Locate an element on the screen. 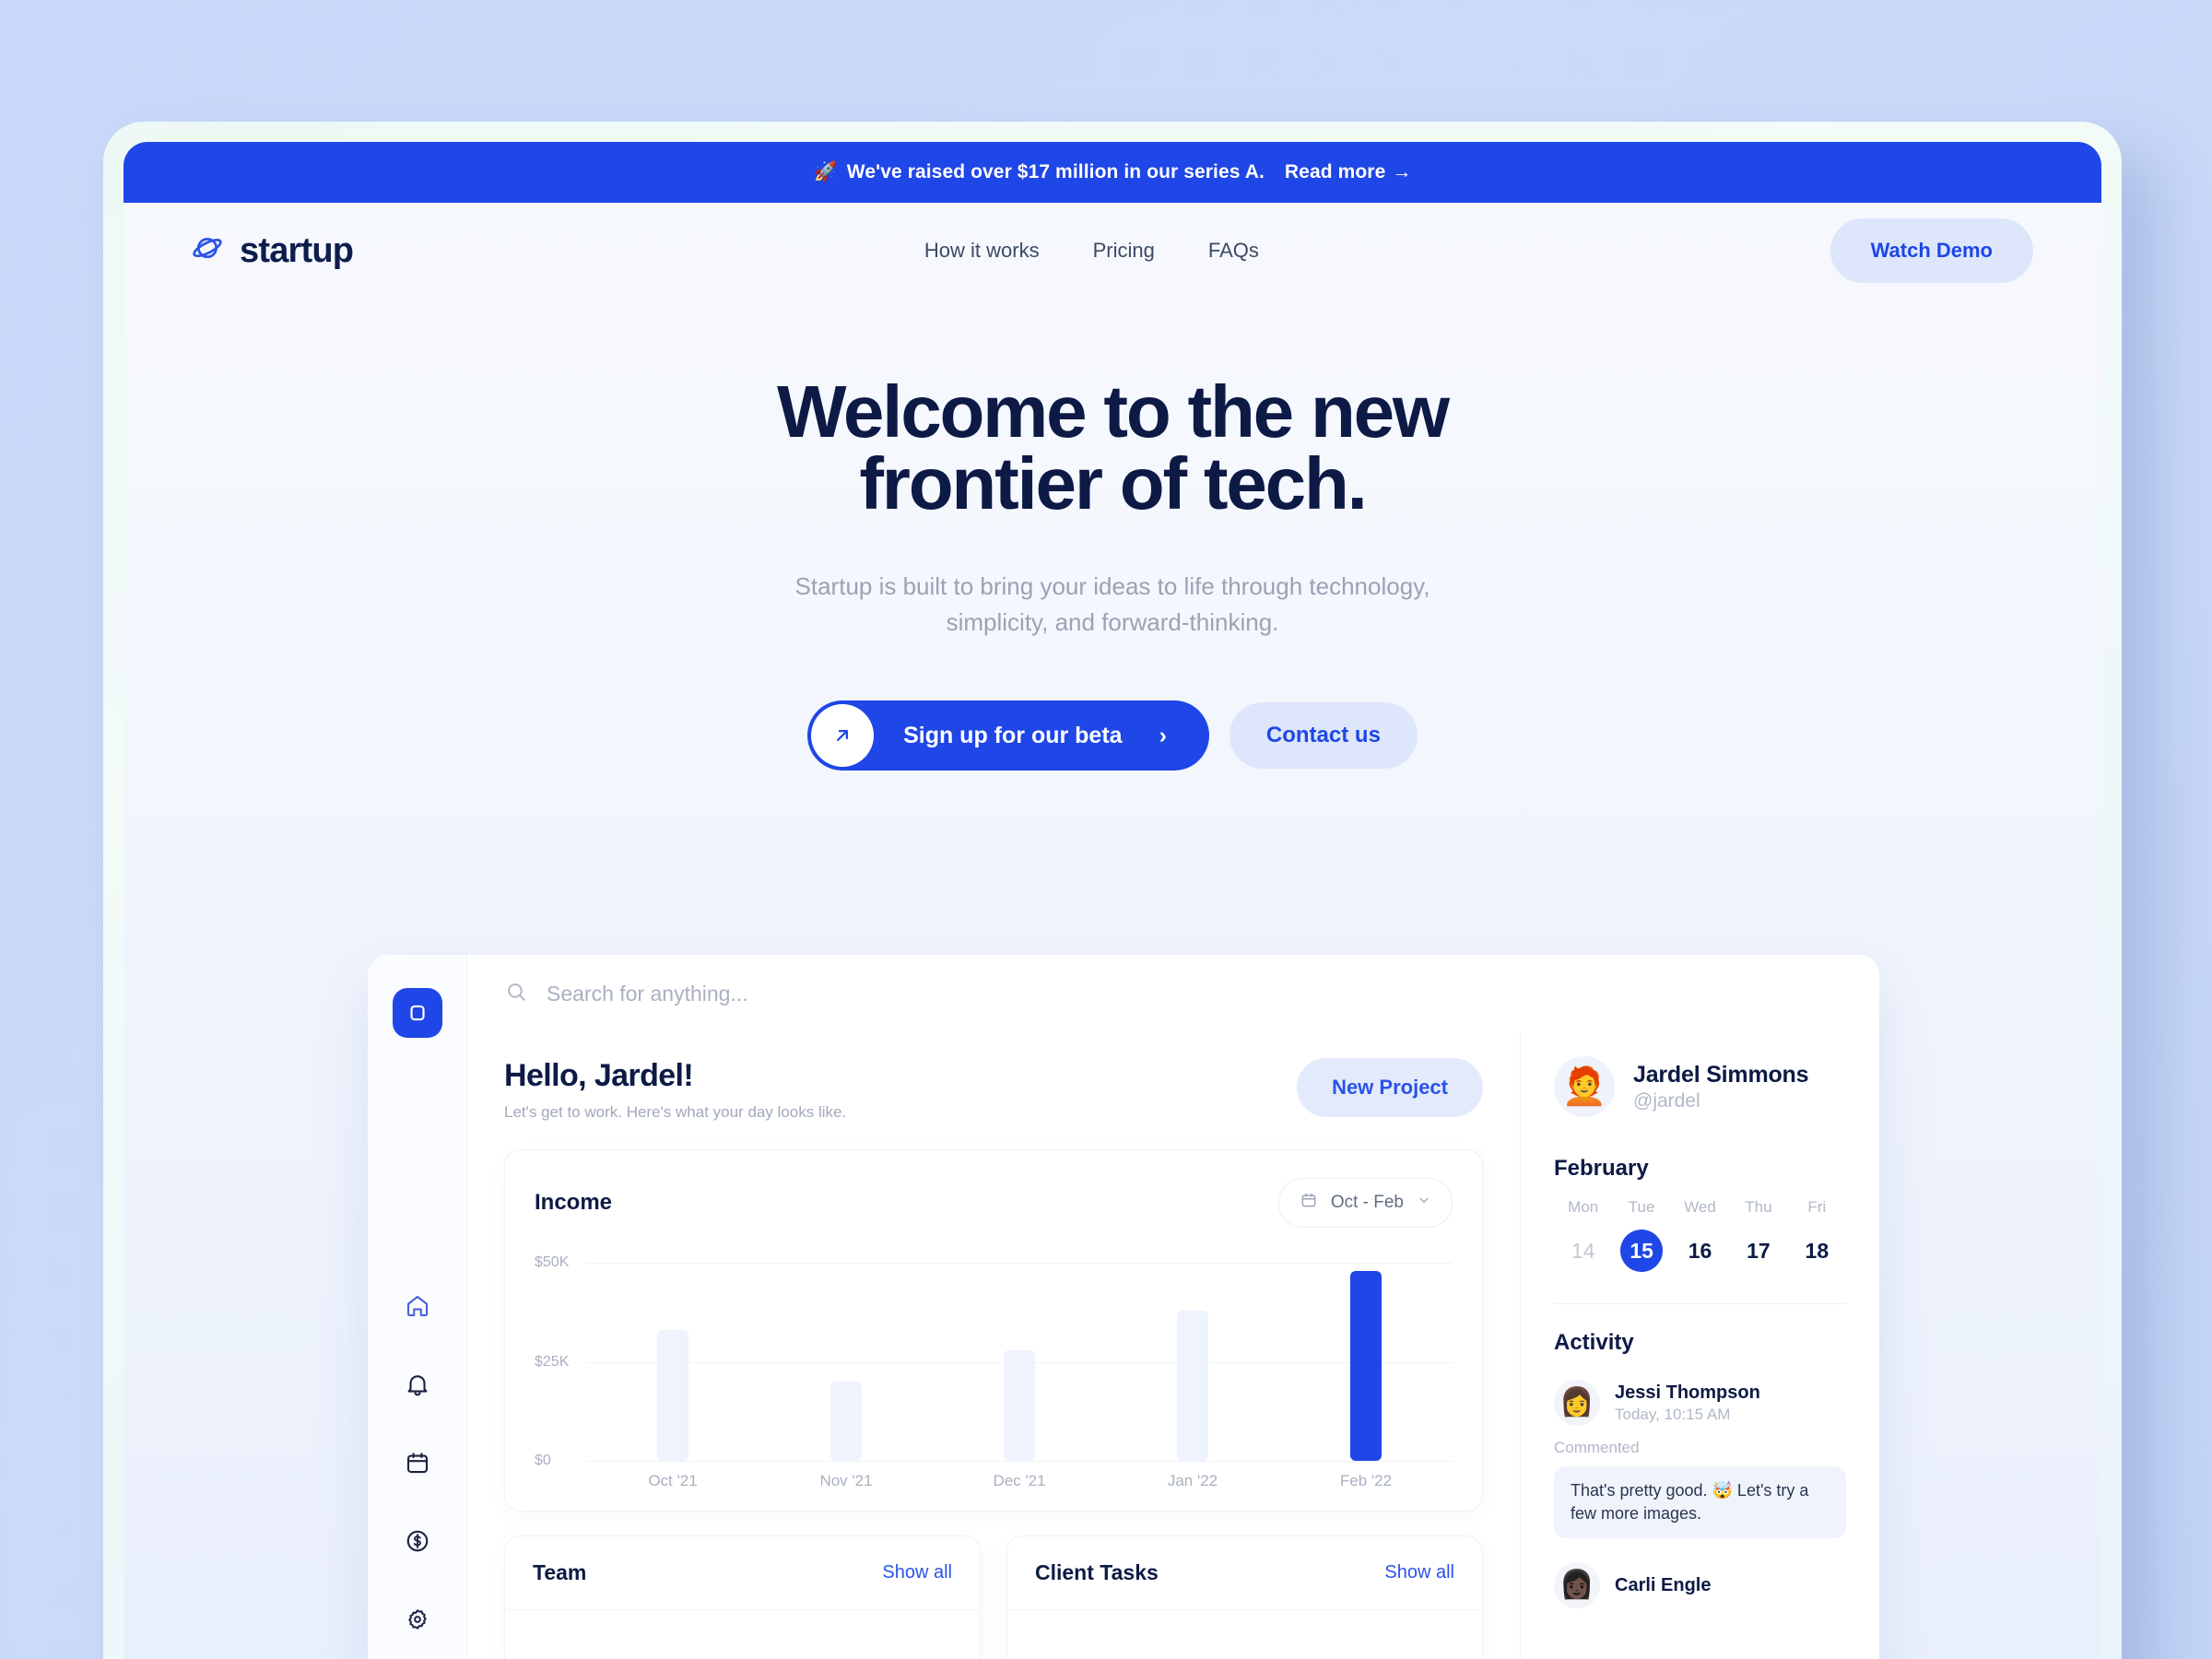  sidebar-item-notifications is located at coordinates (417, 1387).